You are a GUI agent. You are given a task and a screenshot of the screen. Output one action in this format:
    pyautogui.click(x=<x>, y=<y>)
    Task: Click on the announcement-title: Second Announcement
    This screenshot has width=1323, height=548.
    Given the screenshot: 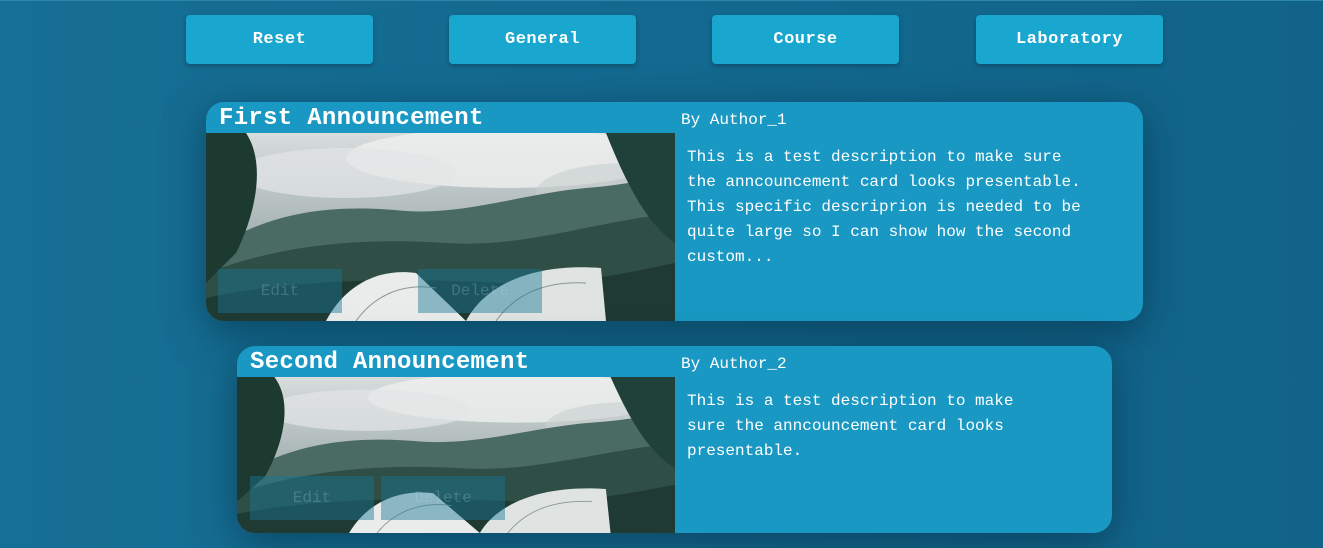 What is the action you would take?
    pyautogui.click(x=390, y=362)
    